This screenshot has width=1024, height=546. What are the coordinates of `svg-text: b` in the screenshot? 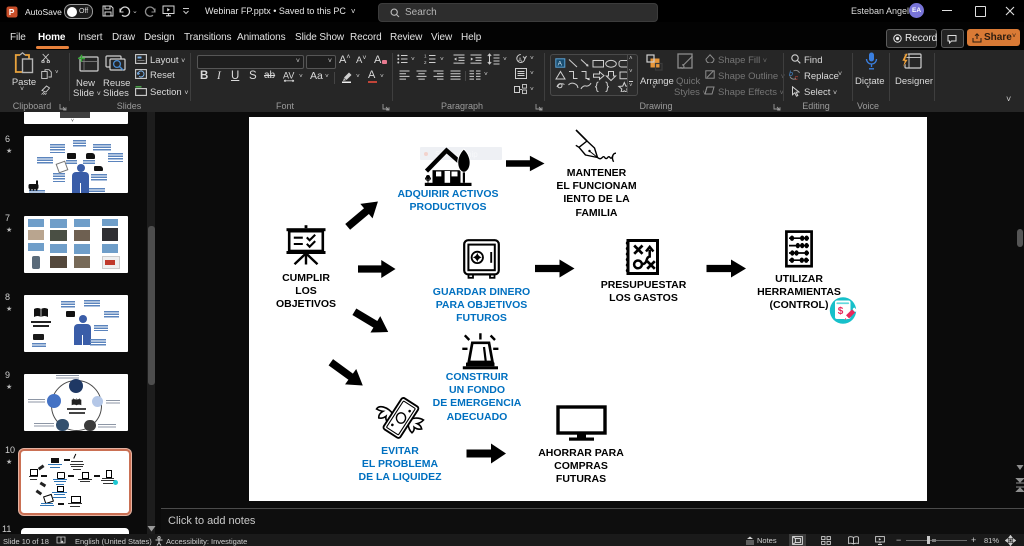 It's located at (791, 74).